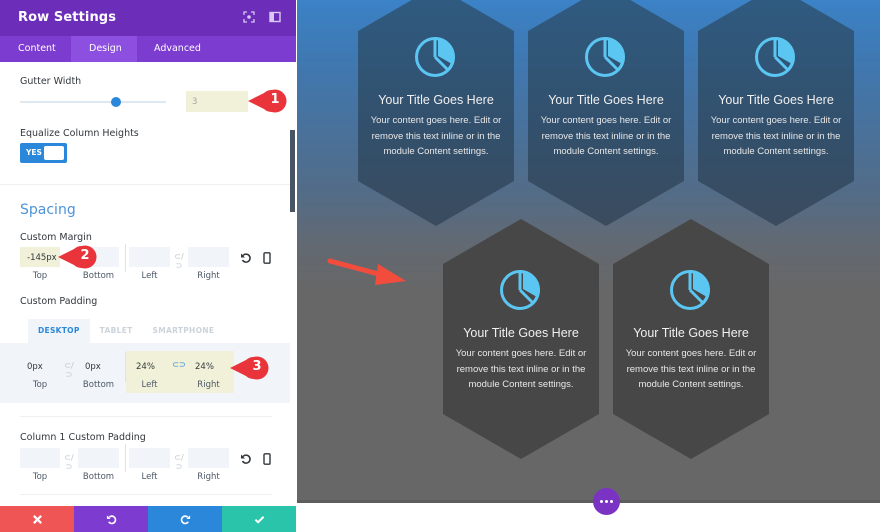 This screenshot has width=880, height=532. Describe the element at coordinates (98, 366) in the screenshot. I see `padding-bottom-input: 0px` at that location.